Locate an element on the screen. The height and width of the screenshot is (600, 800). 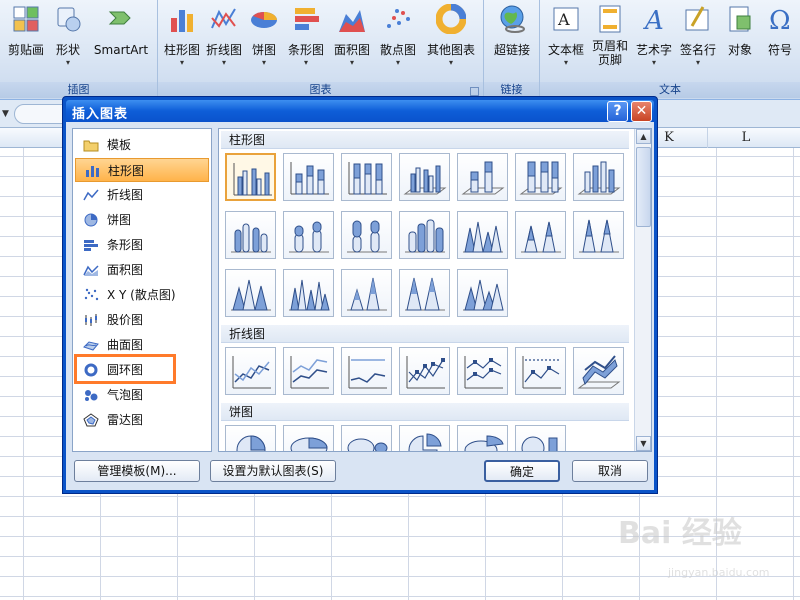
chevron-down-icon: ▼ is located at coordinates (5, 114).